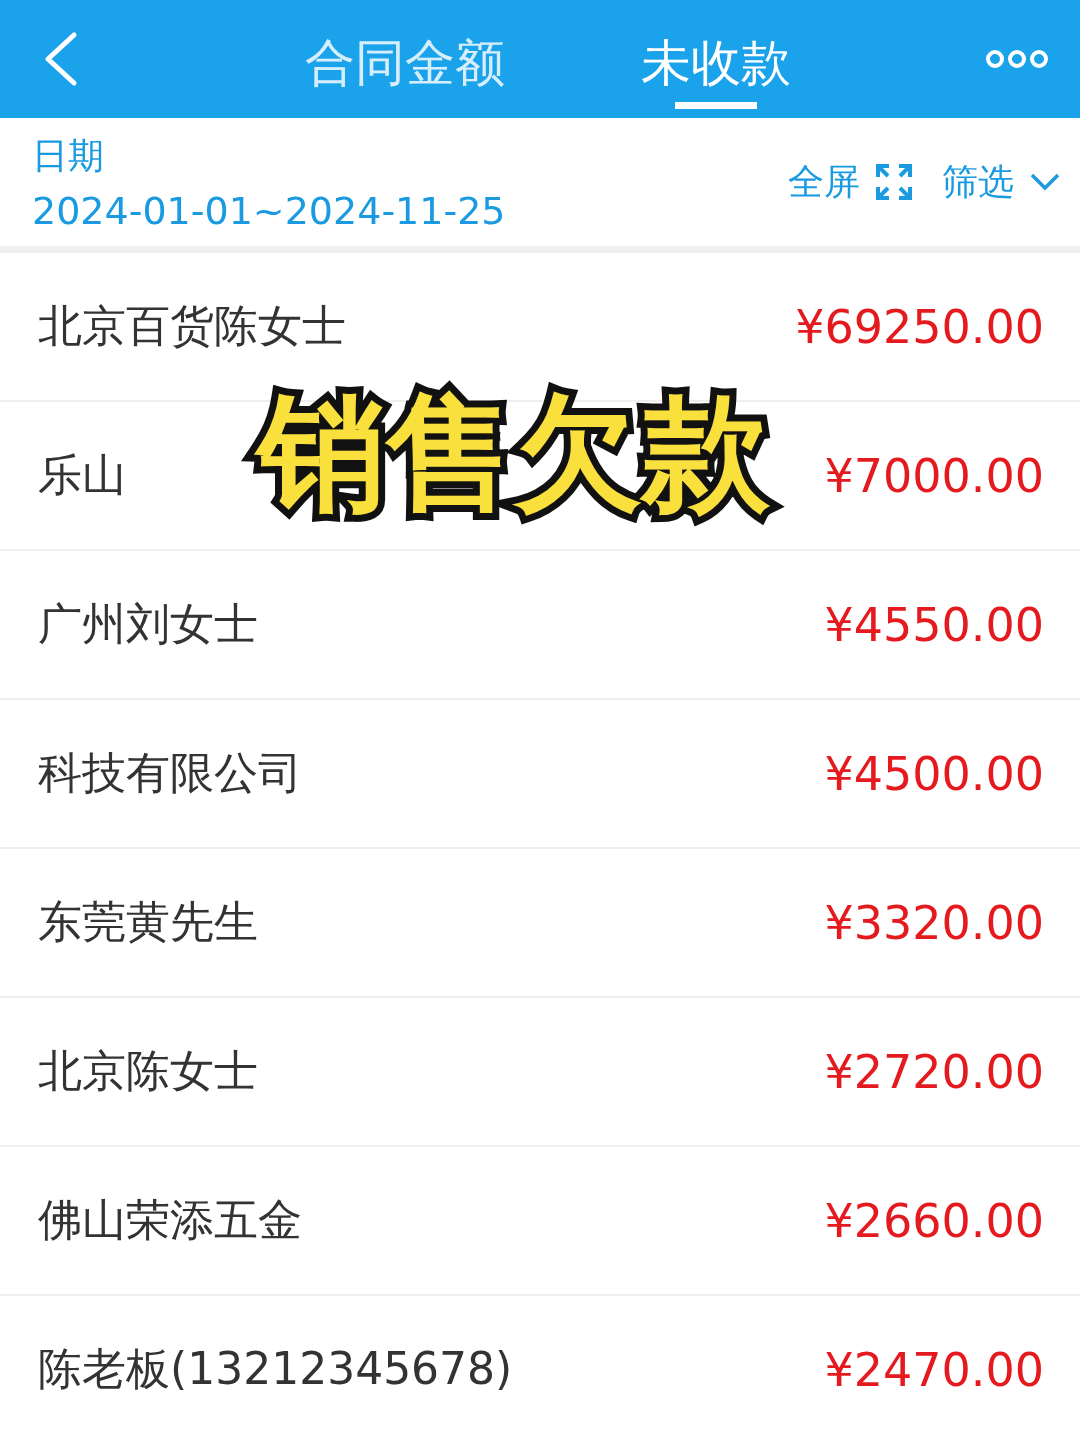  Describe the element at coordinates (405, 59) in the screenshot. I see `tab: 合同金额` at that location.